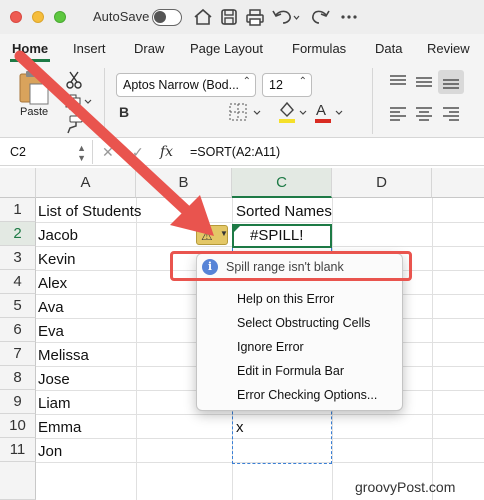 Image resolution: width=484 pixels, height=500 pixels. I want to click on watermark: groovyPost.com, so click(405, 487).